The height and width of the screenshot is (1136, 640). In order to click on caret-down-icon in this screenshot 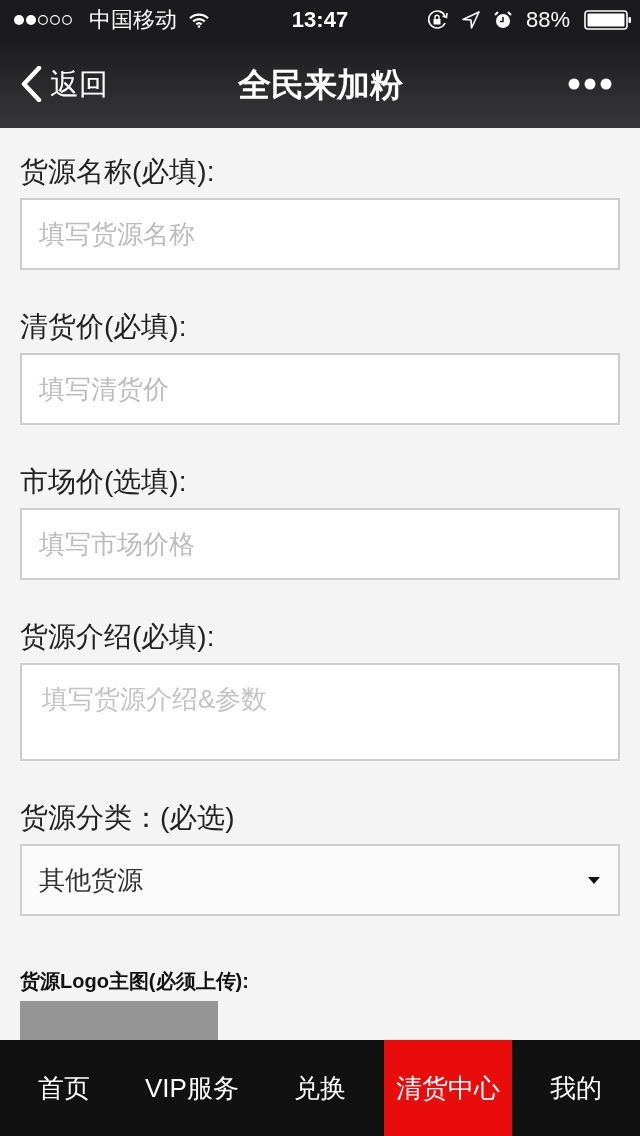, I will do `click(594, 880)`.